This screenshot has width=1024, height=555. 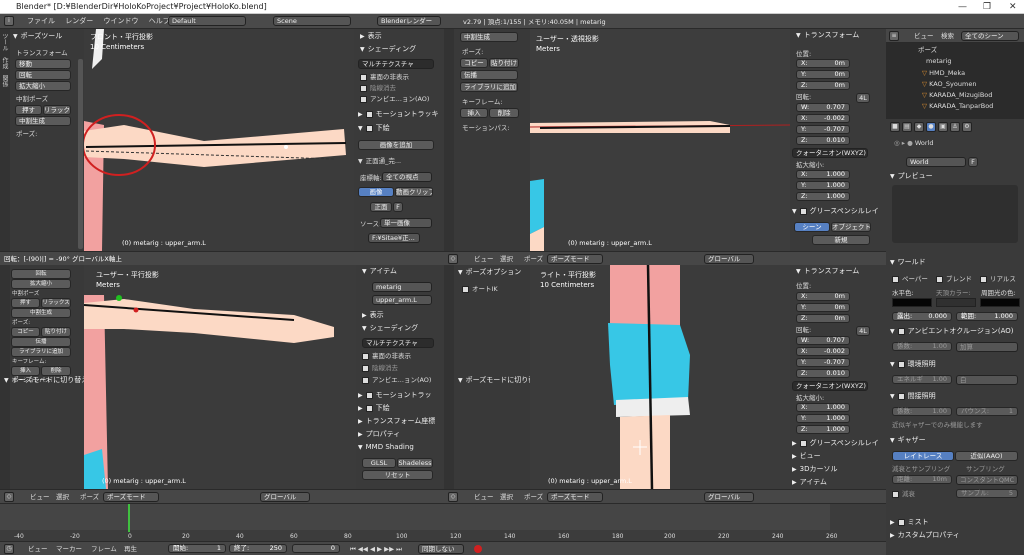 What do you see at coordinates (912, 302) in the screenshot?
I see `horizon-color-swatch` at bounding box center [912, 302].